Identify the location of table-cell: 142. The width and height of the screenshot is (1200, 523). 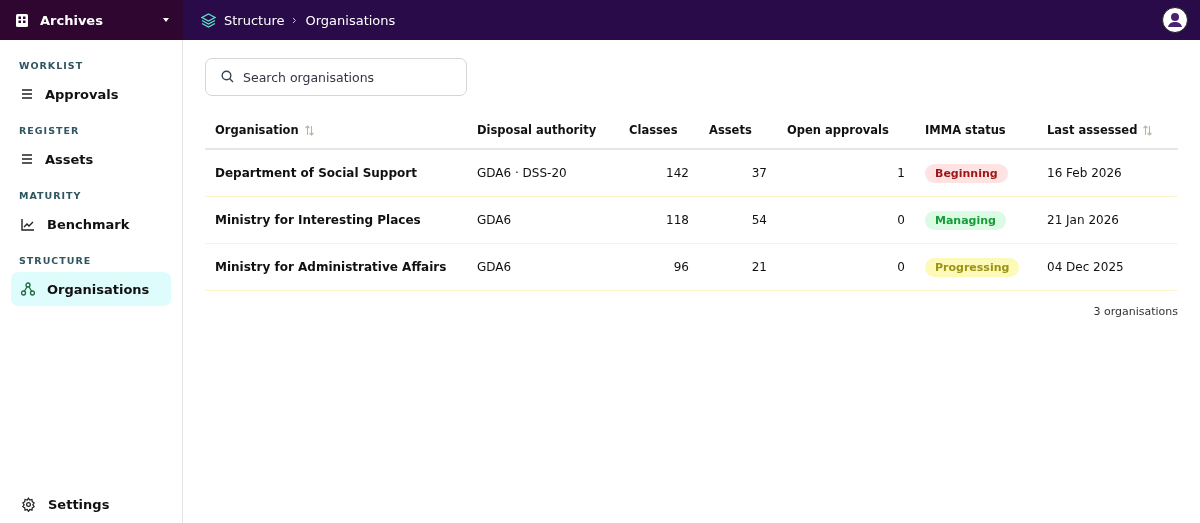
(677, 173).